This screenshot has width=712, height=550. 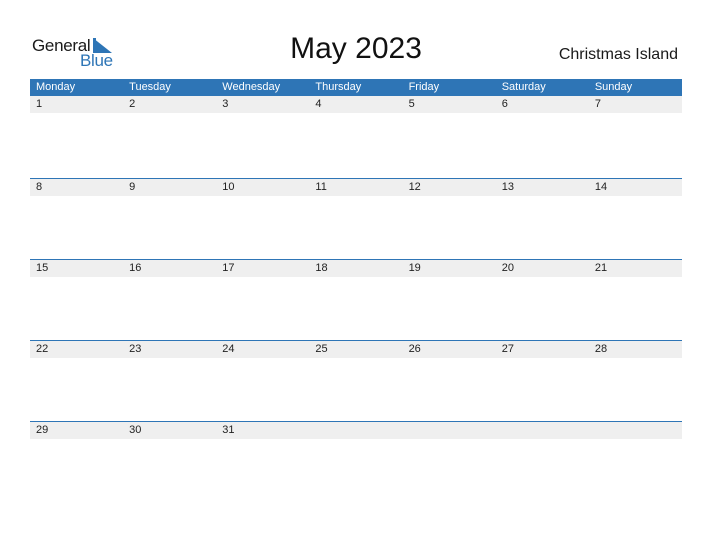 What do you see at coordinates (228, 187) in the screenshot?
I see `day-cell: 10` at bounding box center [228, 187].